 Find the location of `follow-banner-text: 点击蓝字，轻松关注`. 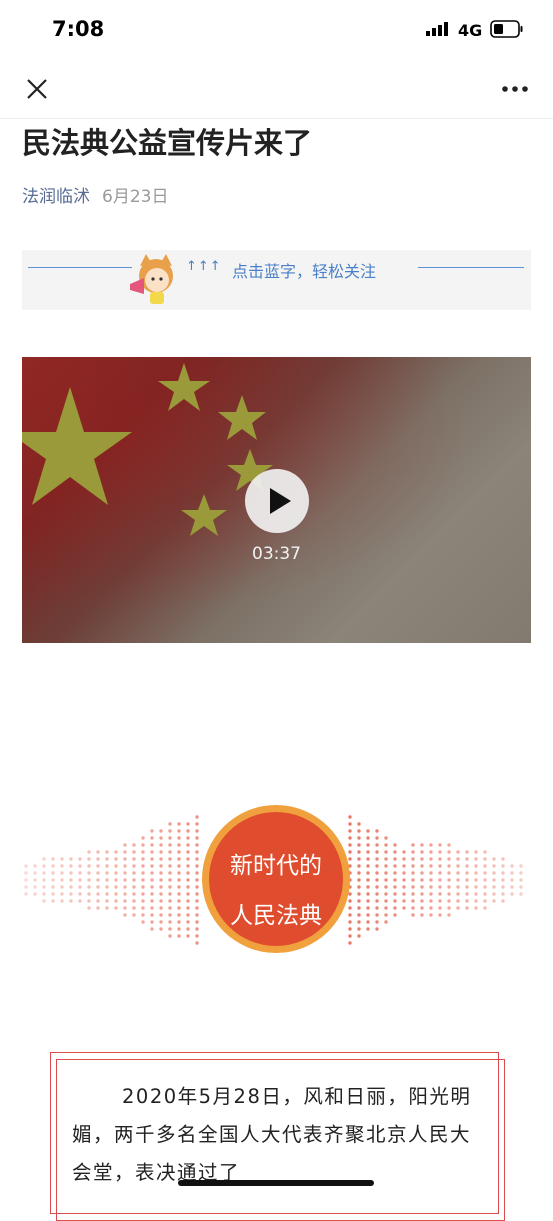

follow-banner-text: 点击蓝字，轻松关注 is located at coordinates (304, 270).